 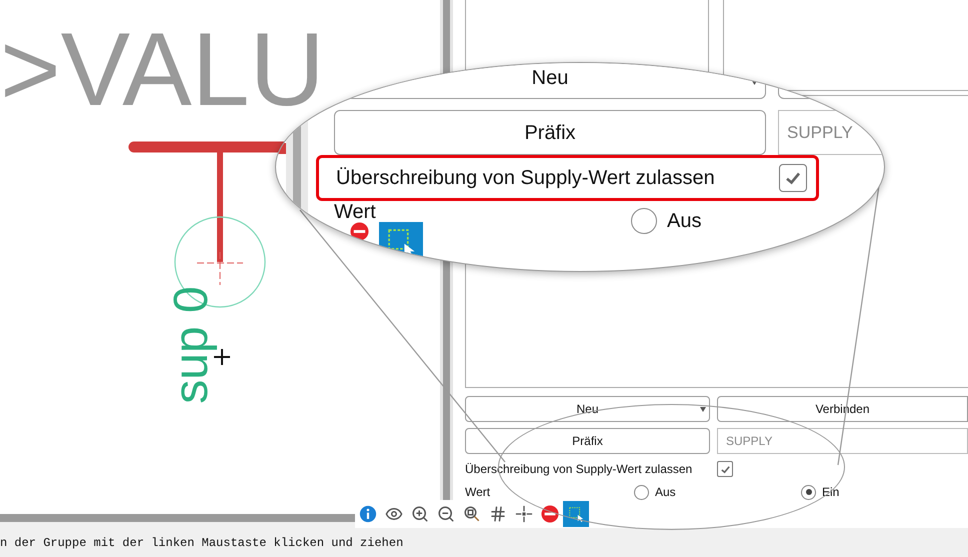 I want to click on symbol-label: sup 0, so click(x=192, y=345).